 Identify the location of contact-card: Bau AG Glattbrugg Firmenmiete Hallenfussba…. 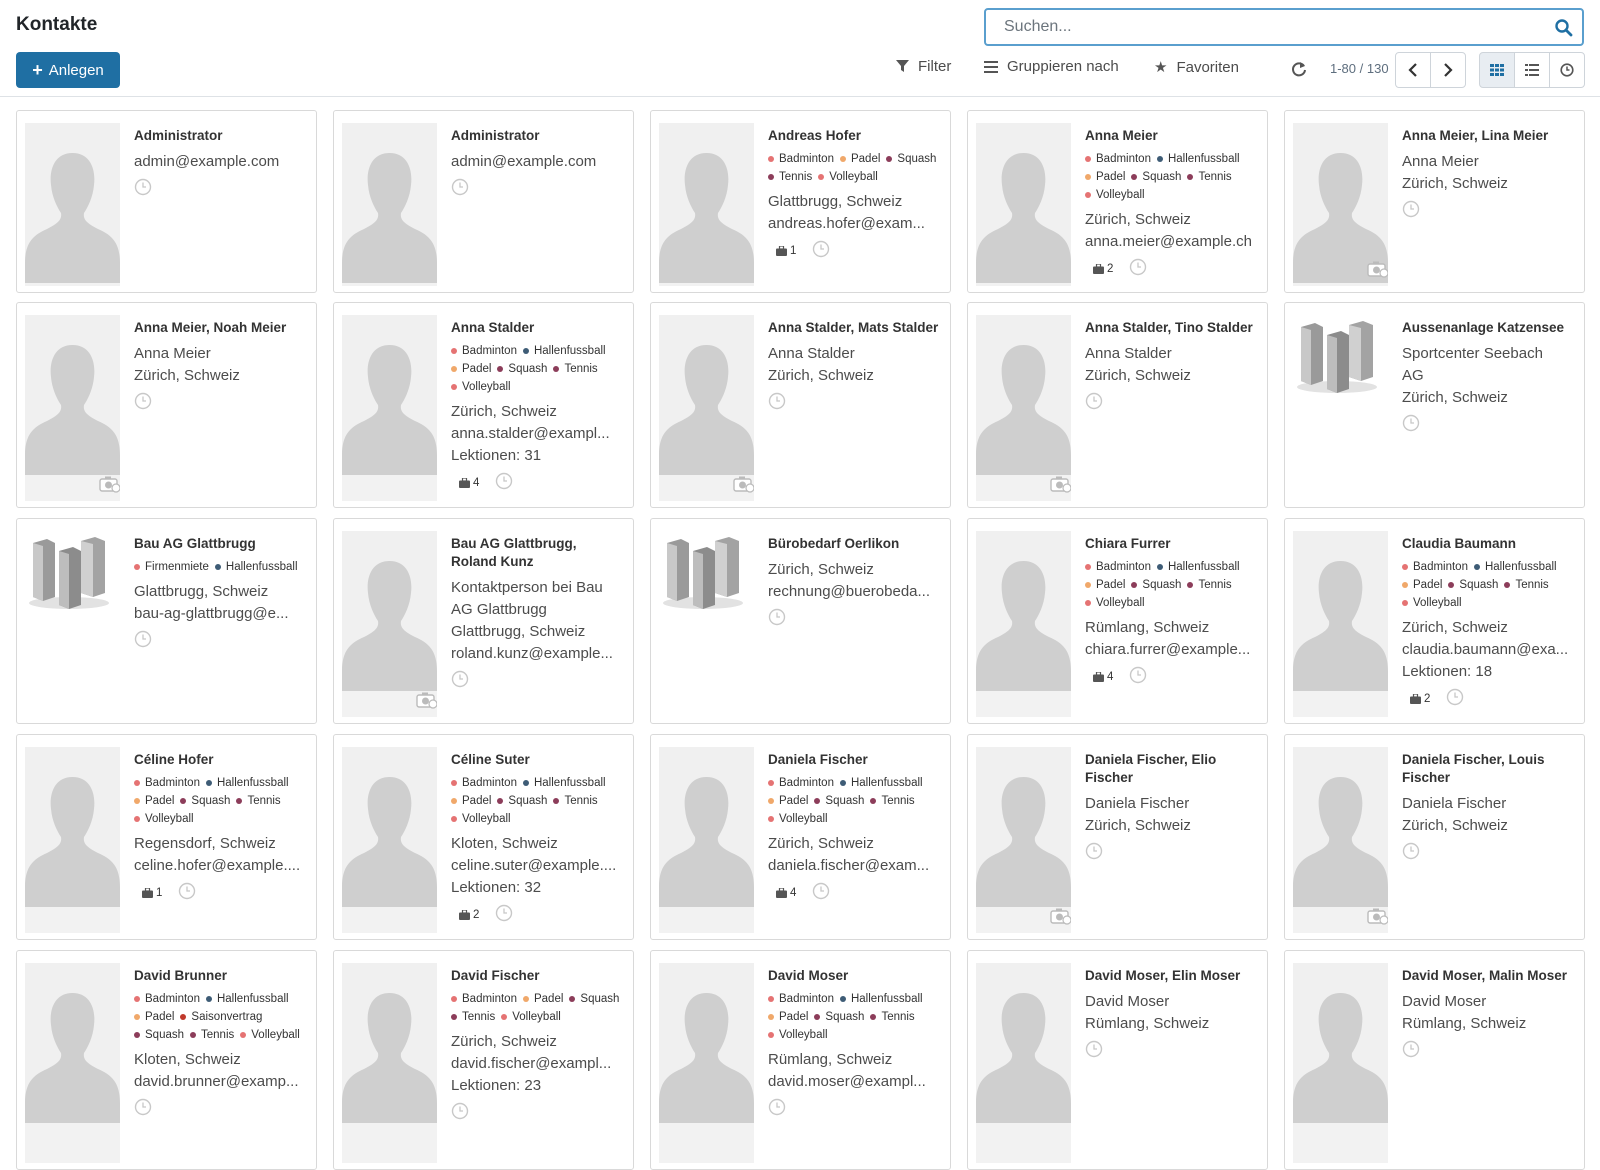
(166, 621).